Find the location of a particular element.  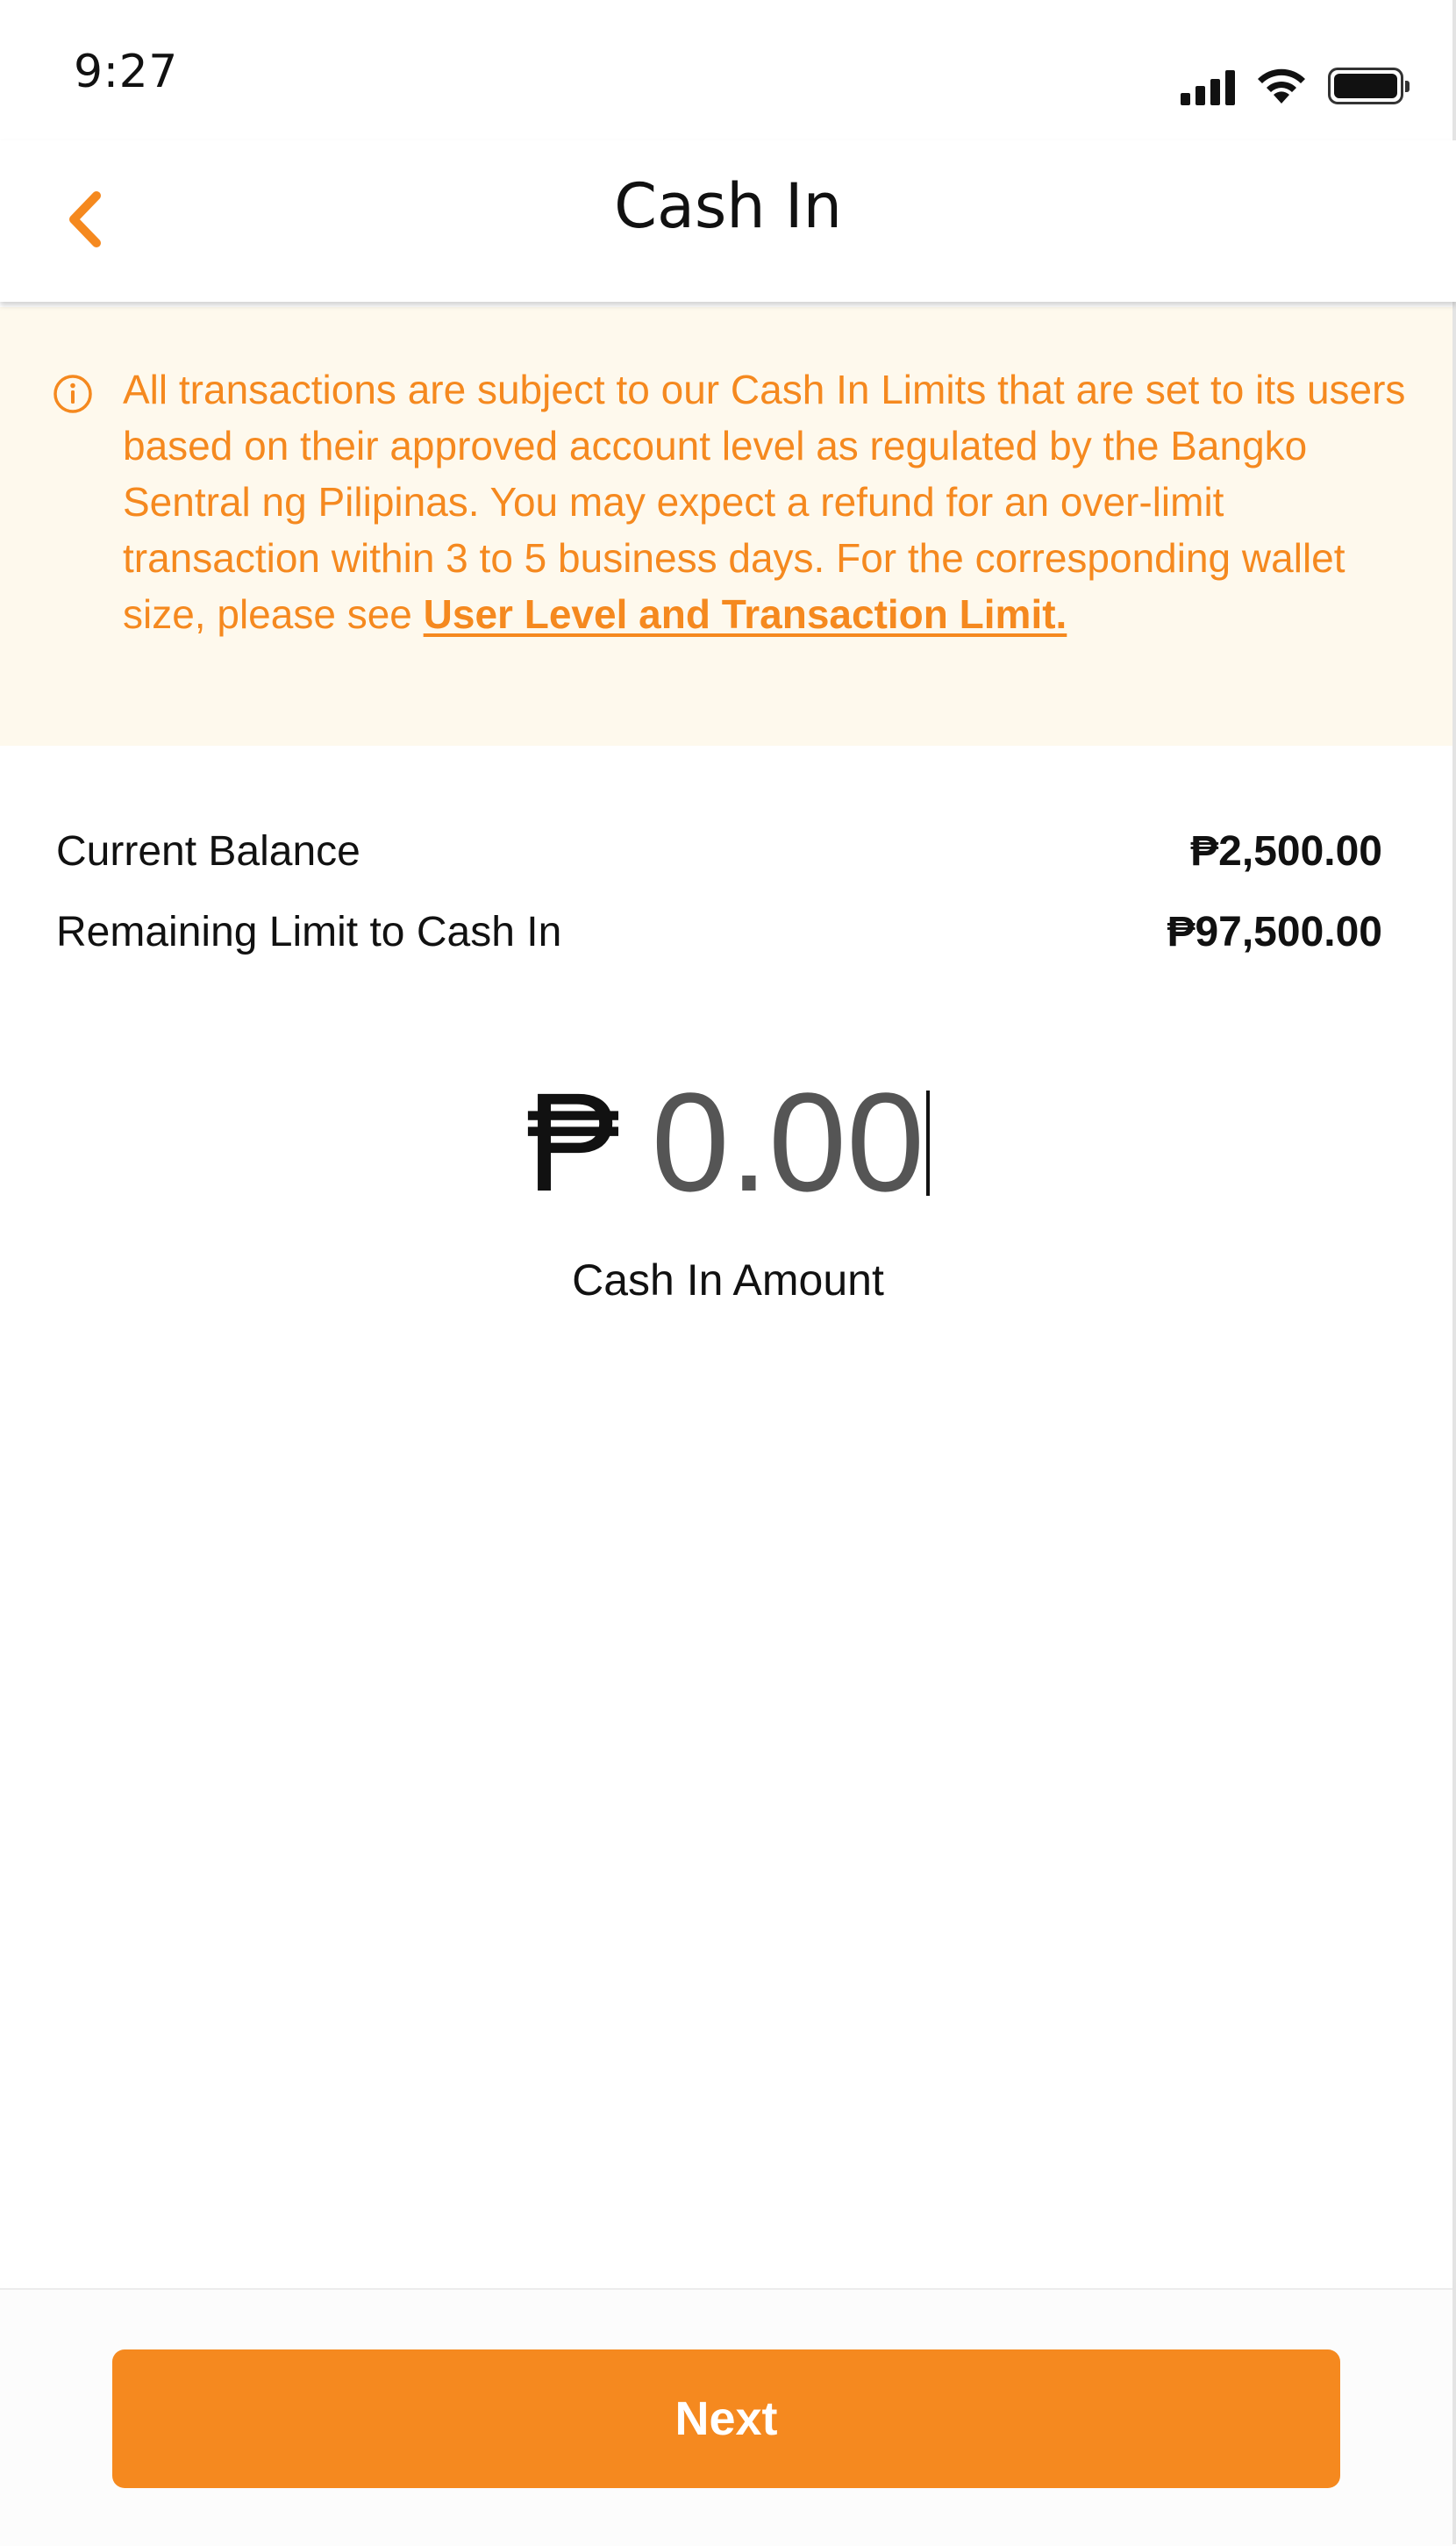

next-button: Next is located at coordinates (726, 2418).